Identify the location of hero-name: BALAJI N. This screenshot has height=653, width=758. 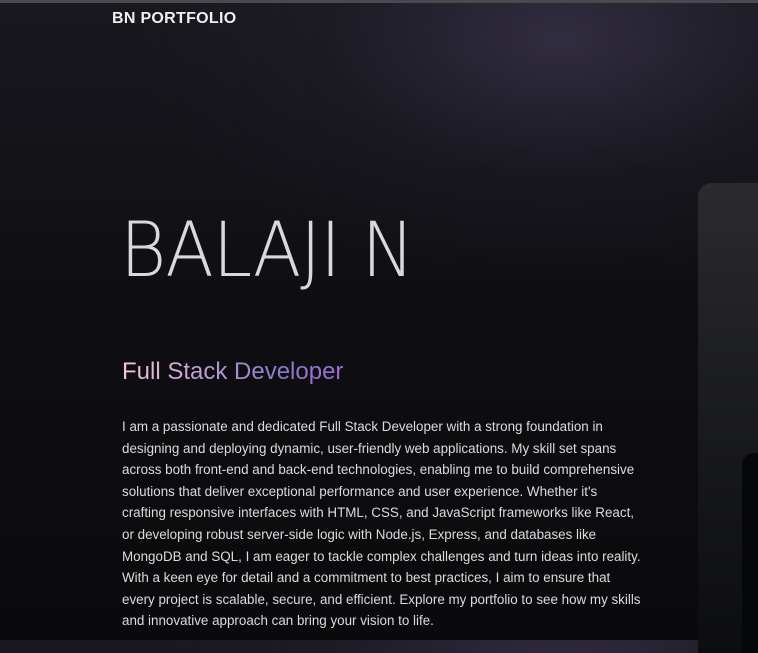
(267, 249).